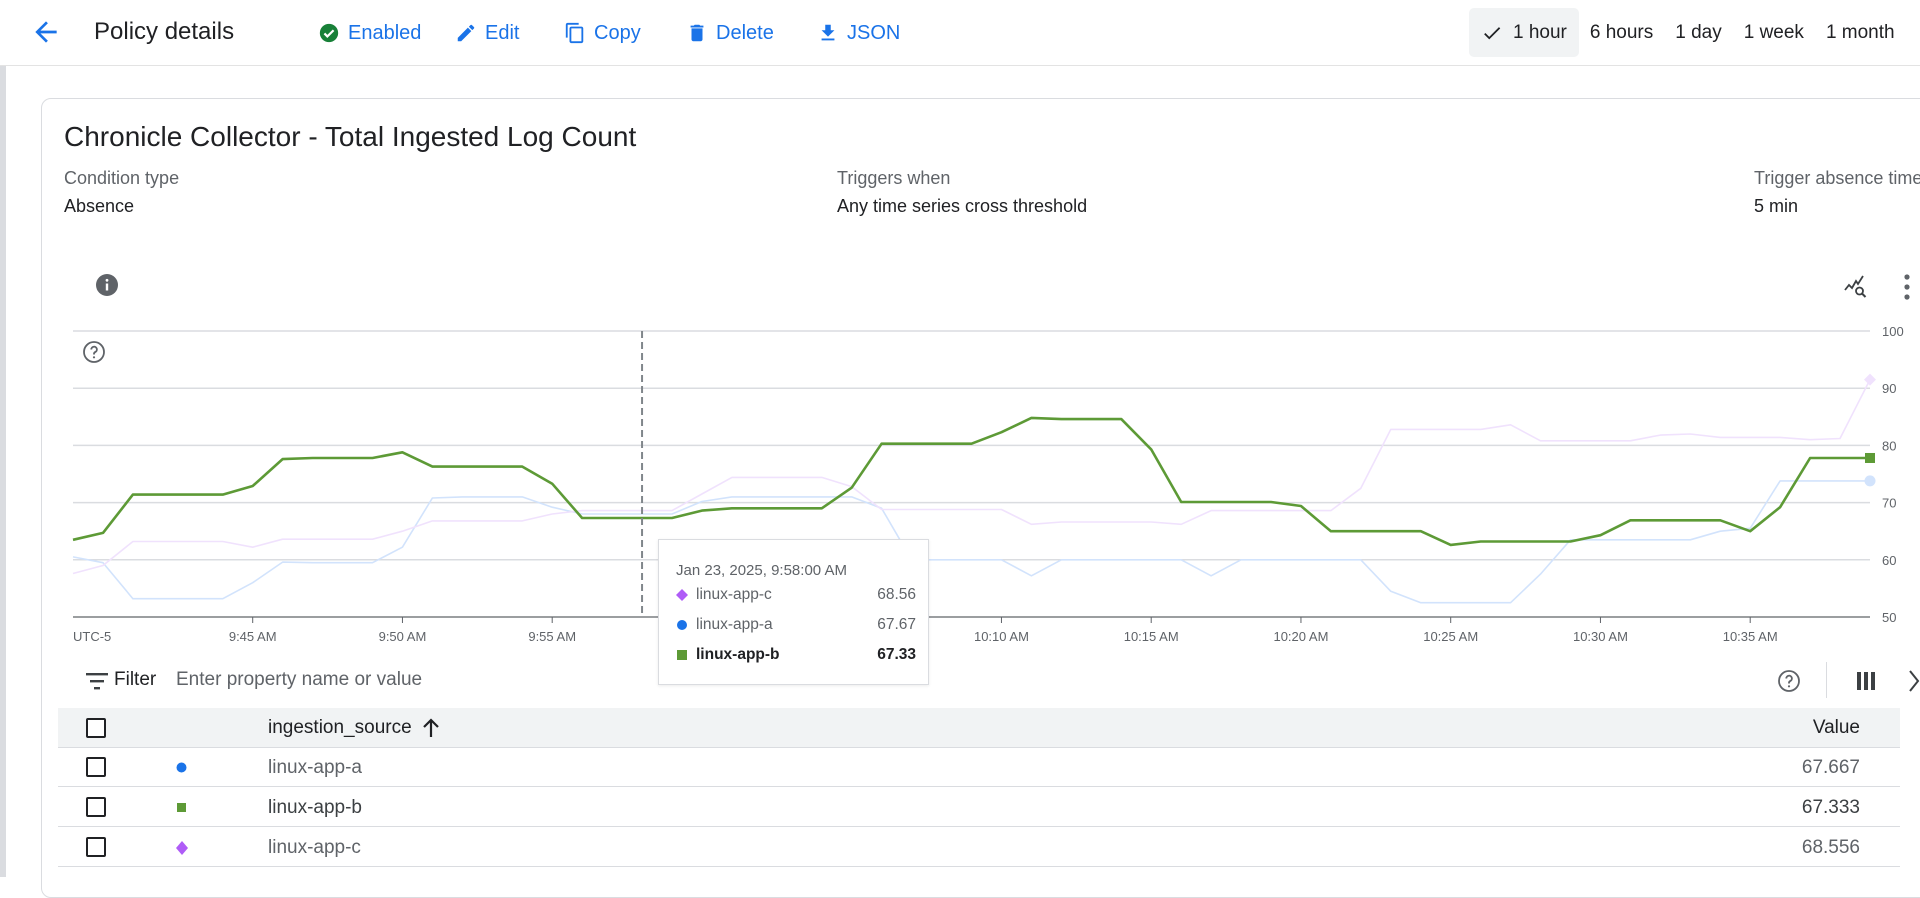 Image resolution: width=1920 pixels, height=898 pixels. What do you see at coordinates (734, 624) in the screenshot?
I see `tooltip-series-name: linux-app-a` at bounding box center [734, 624].